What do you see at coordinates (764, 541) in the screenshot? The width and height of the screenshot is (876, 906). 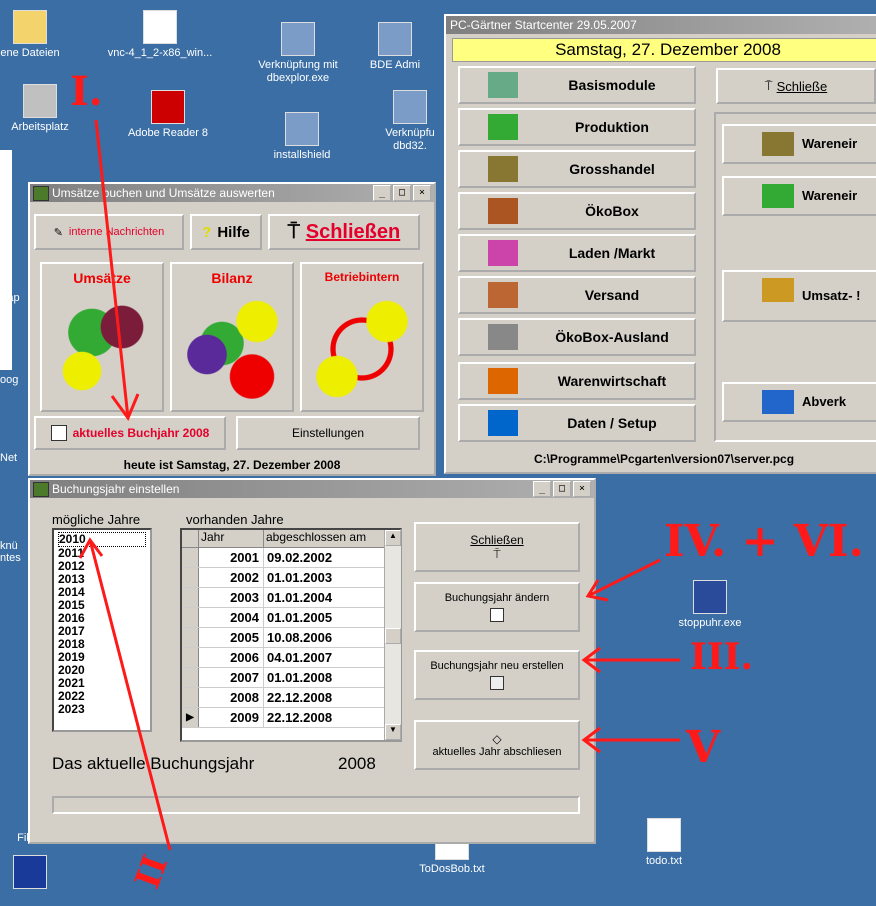 I see `annotation-label: IV. + VI.` at bounding box center [764, 541].